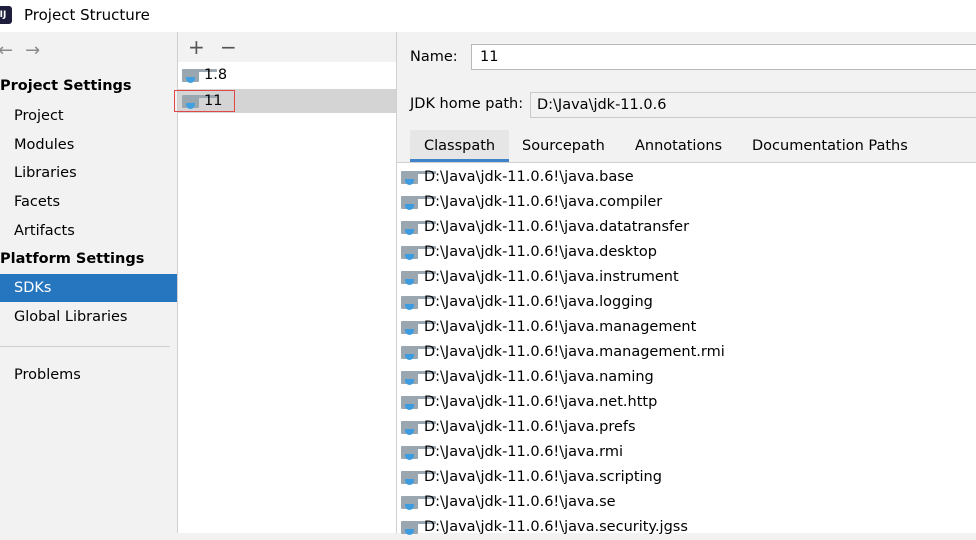 This screenshot has height=540, width=976. What do you see at coordinates (574, 352) in the screenshot?
I see `classpath-entry: D:\Java\jdk-11.0.6!\java.management.rmi` at bounding box center [574, 352].